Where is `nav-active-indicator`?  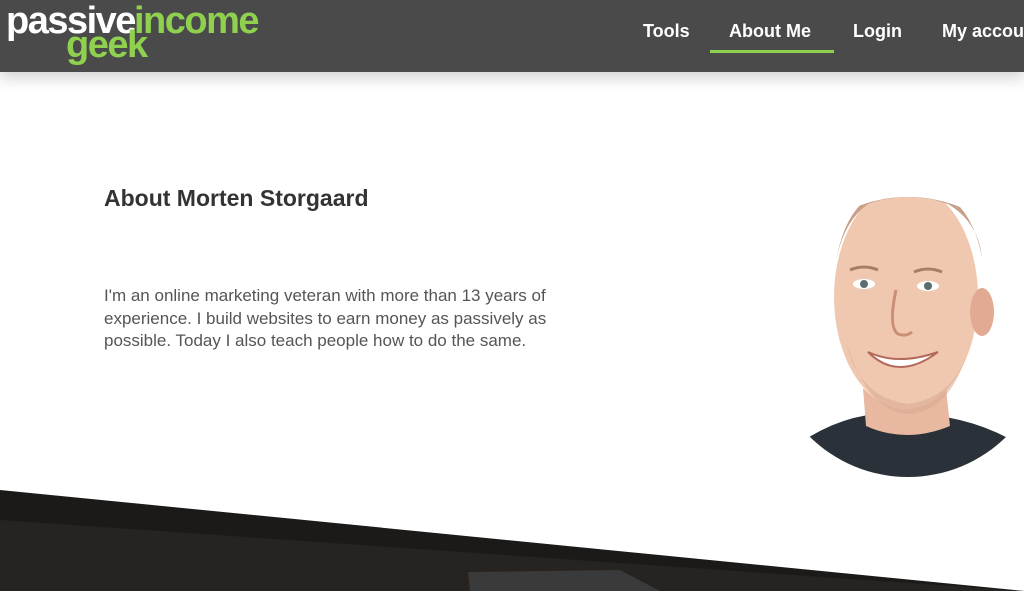
nav-active-indicator is located at coordinates (772, 51).